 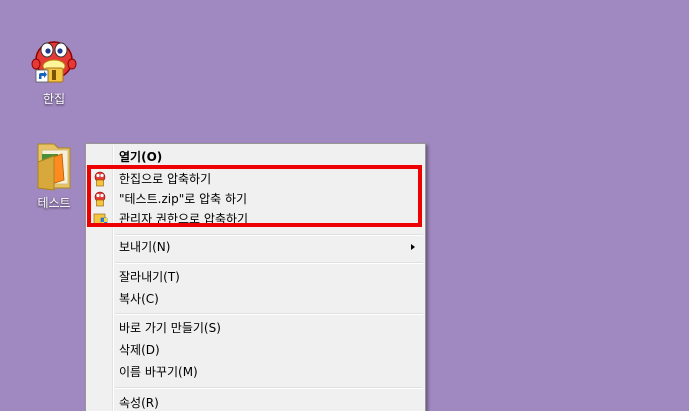 What do you see at coordinates (184, 219) in the screenshot?
I see `menu-item-label: 관리자 권한으로 압축하기` at bounding box center [184, 219].